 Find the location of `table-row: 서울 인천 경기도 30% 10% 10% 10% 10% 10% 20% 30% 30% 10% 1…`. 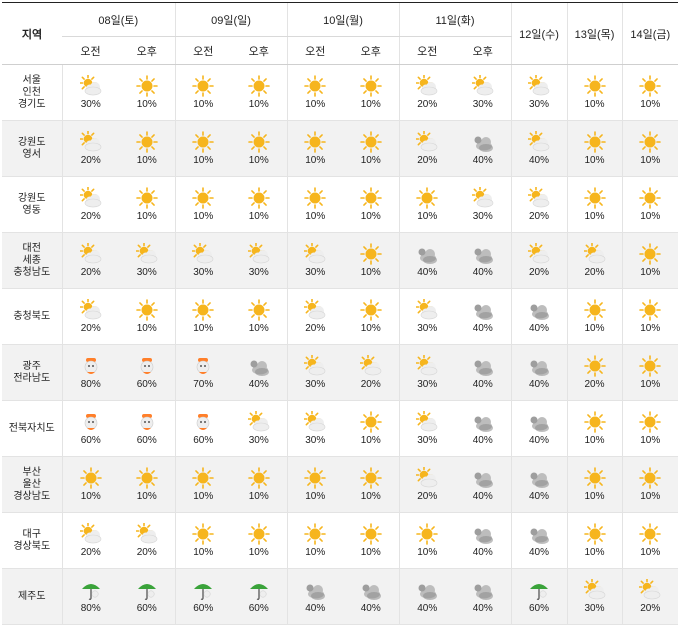

table-row: 서울 인천 경기도 30% 10% 10% 10% 10% 10% 20% 30% 30% 10% 1… is located at coordinates (340, 92).